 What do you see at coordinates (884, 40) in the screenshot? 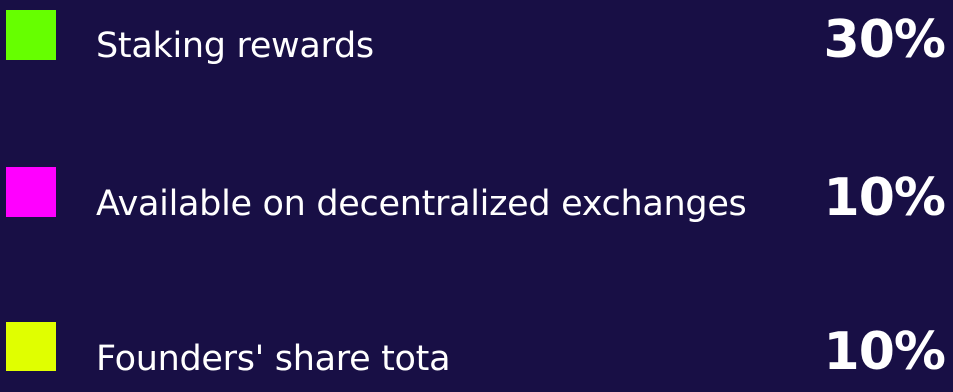
I see `legend-item-percent: 30%` at bounding box center [884, 40].